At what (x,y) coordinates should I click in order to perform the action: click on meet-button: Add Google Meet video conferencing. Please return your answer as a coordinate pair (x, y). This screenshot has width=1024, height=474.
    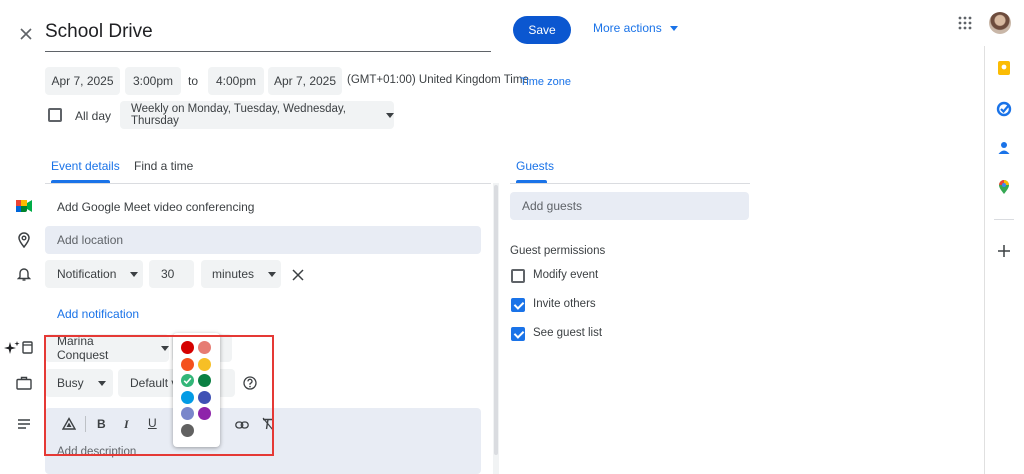
    Looking at the image, I should click on (263, 207).